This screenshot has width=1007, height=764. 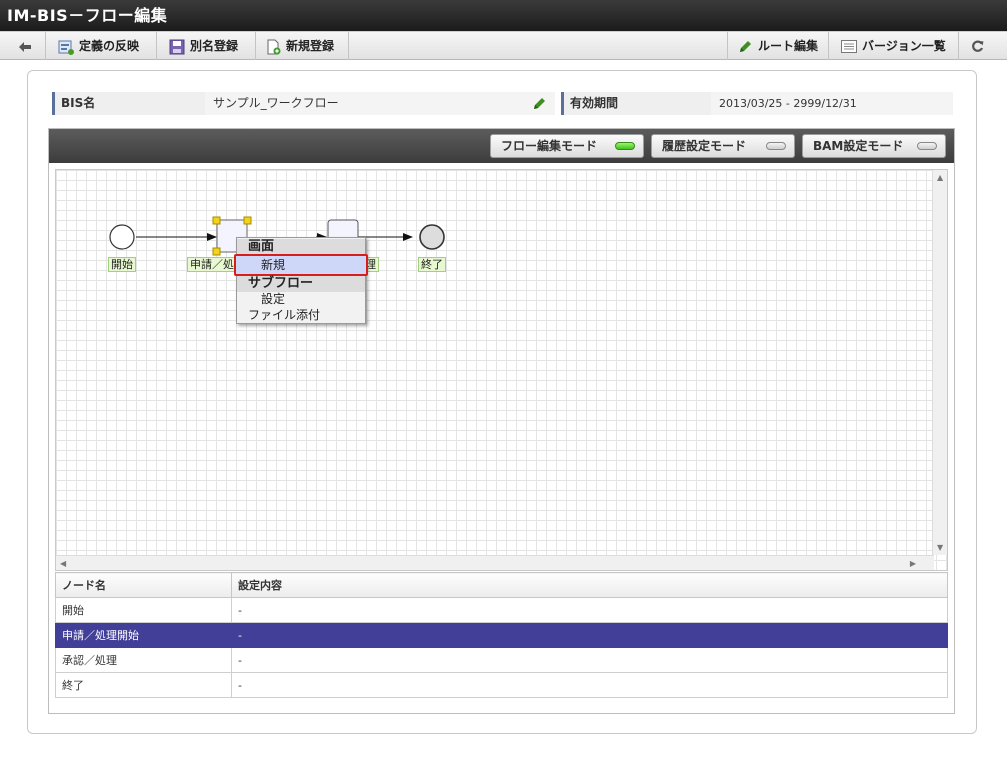 I want to click on history-mode-label: 履歴設定モード, so click(x=704, y=146).